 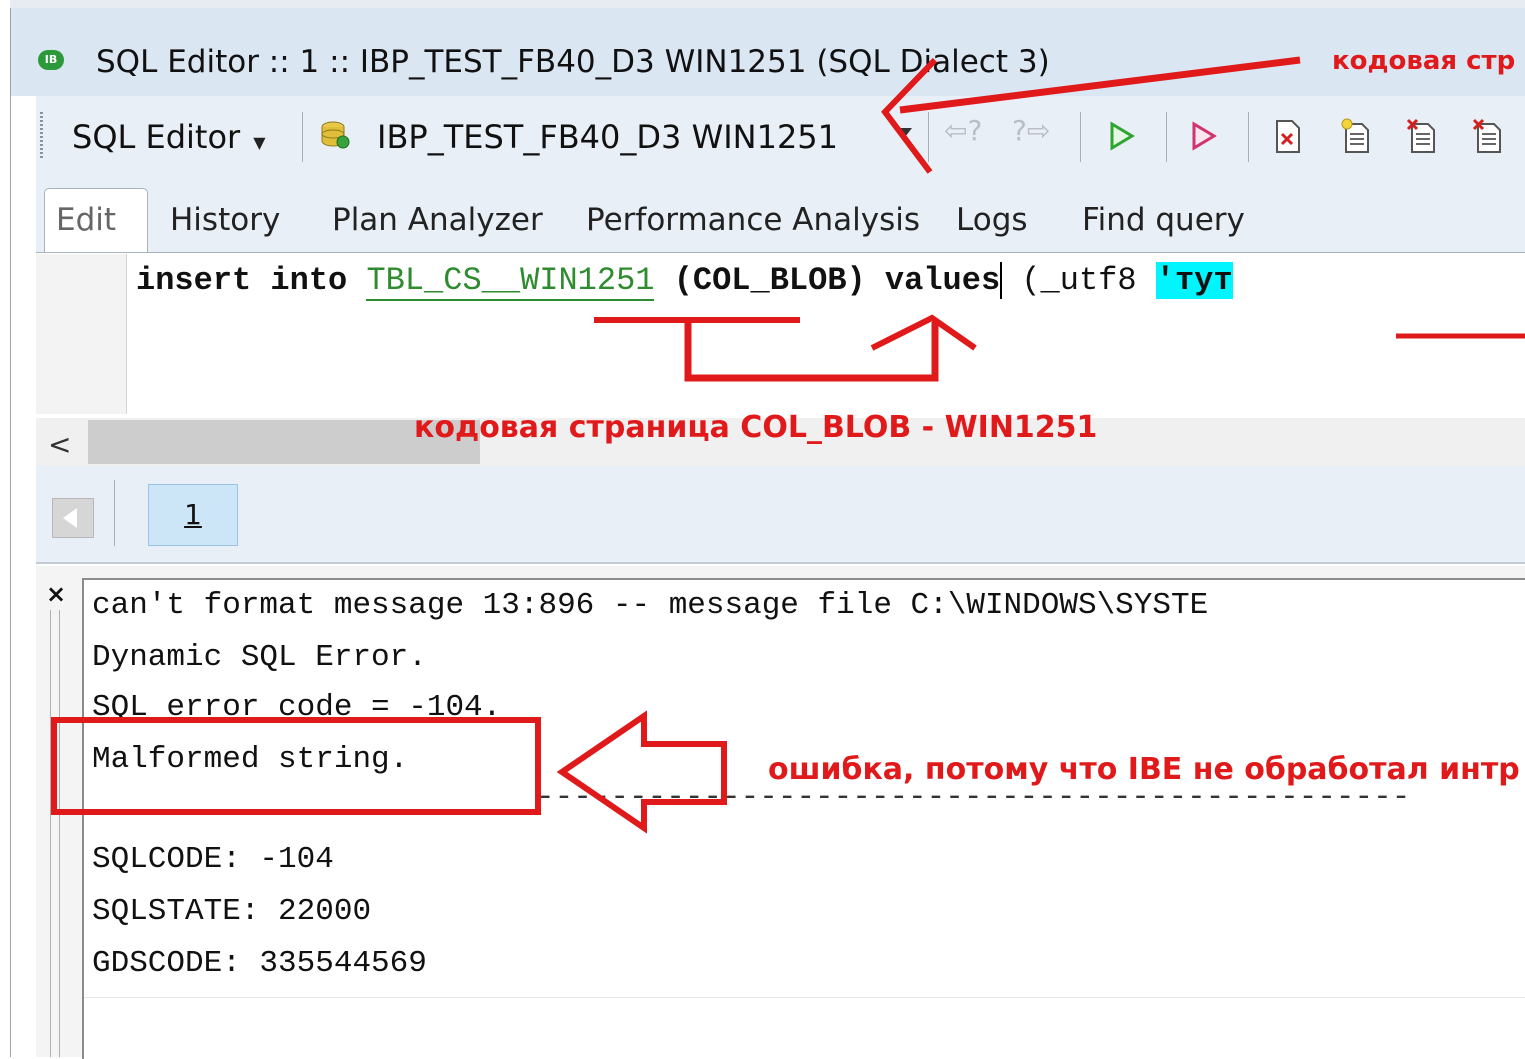 I want to click on message-line: SQLCODE: -104, so click(x=213, y=859).